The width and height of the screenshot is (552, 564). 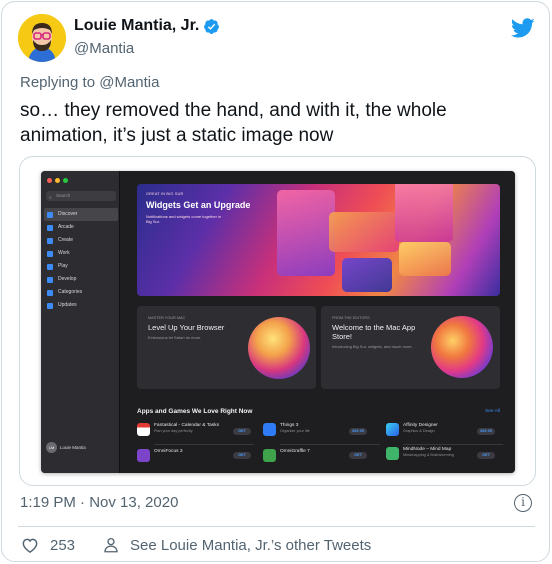 What do you see at coordinates (269, 455) in the screenshot?
I see `omnigraffle-icon` at bounding box center [269, 455].